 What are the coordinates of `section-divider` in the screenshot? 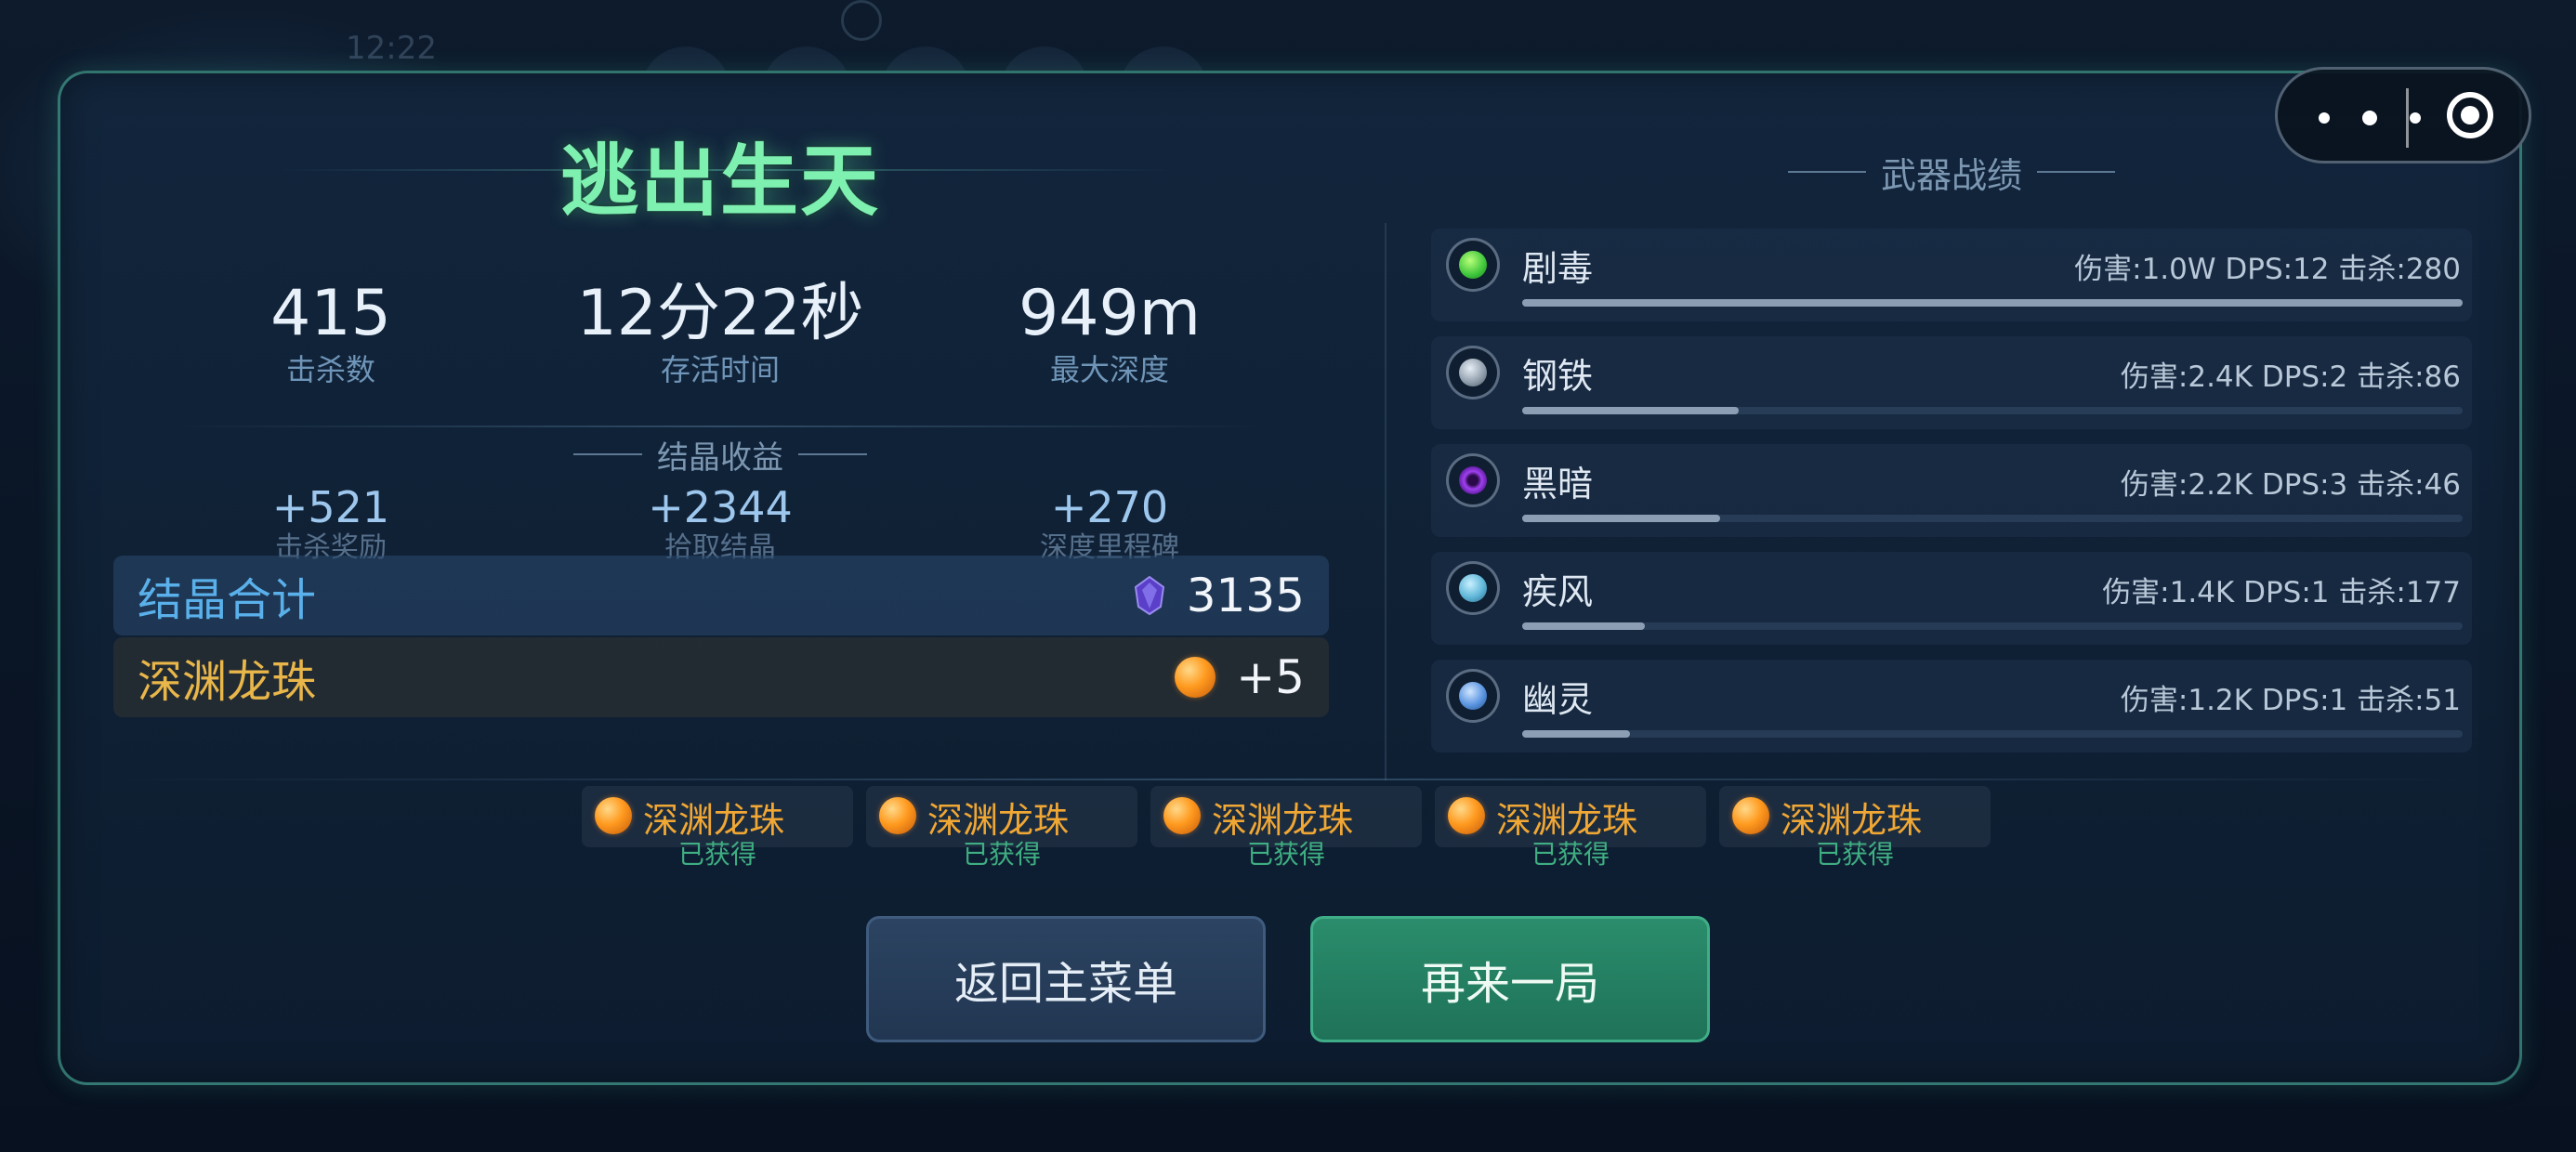 It's located at (720, 426).